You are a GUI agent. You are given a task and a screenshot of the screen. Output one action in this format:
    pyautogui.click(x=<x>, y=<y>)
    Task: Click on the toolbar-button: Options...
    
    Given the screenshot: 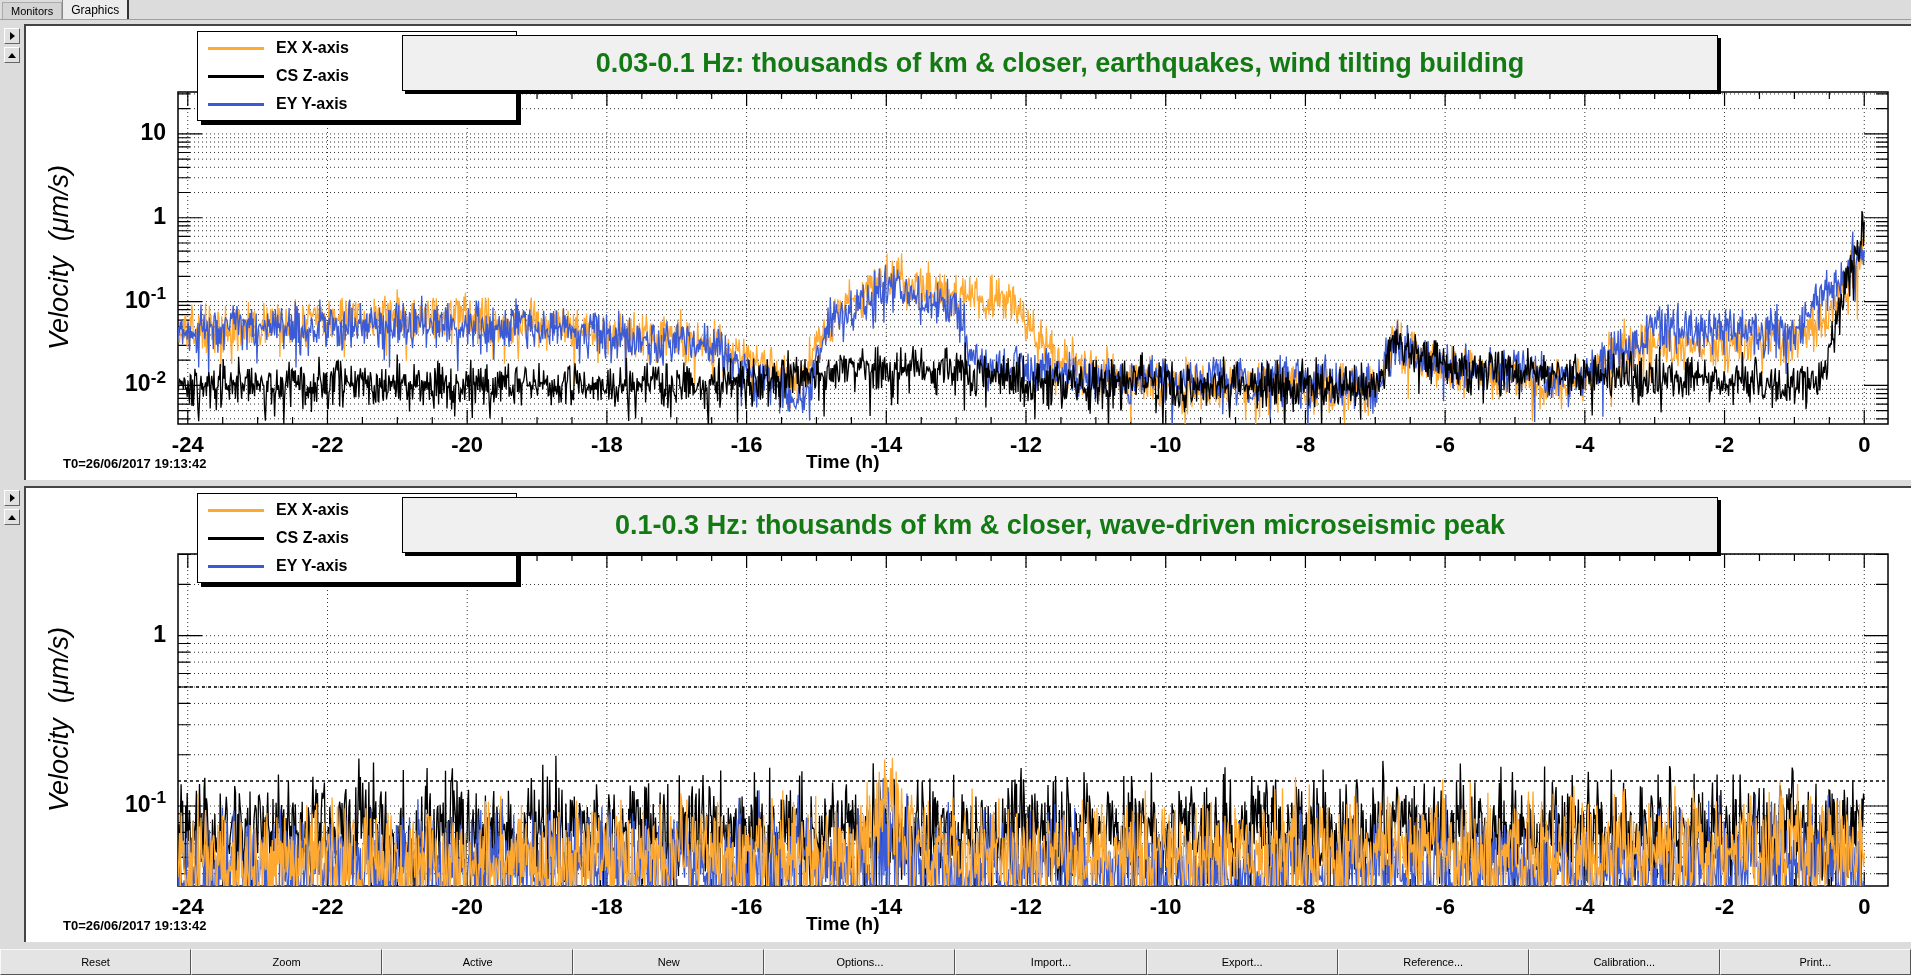 What is the action you would take?
    pyautogui.click(x=860, y=962)
    